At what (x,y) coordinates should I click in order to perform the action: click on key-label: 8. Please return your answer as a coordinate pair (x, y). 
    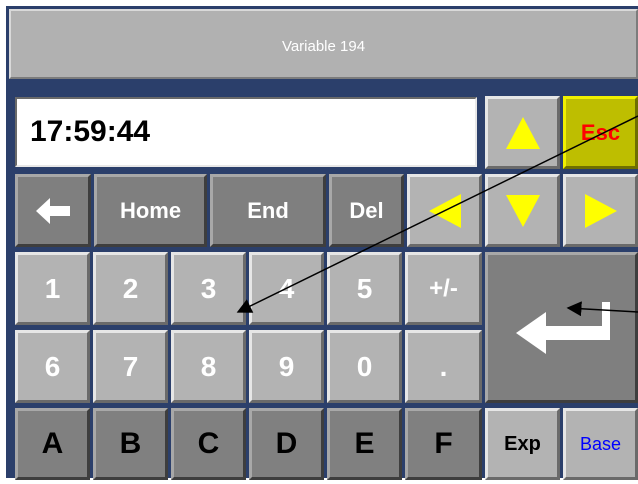
    Looking at the image, I should click on (208, 366).